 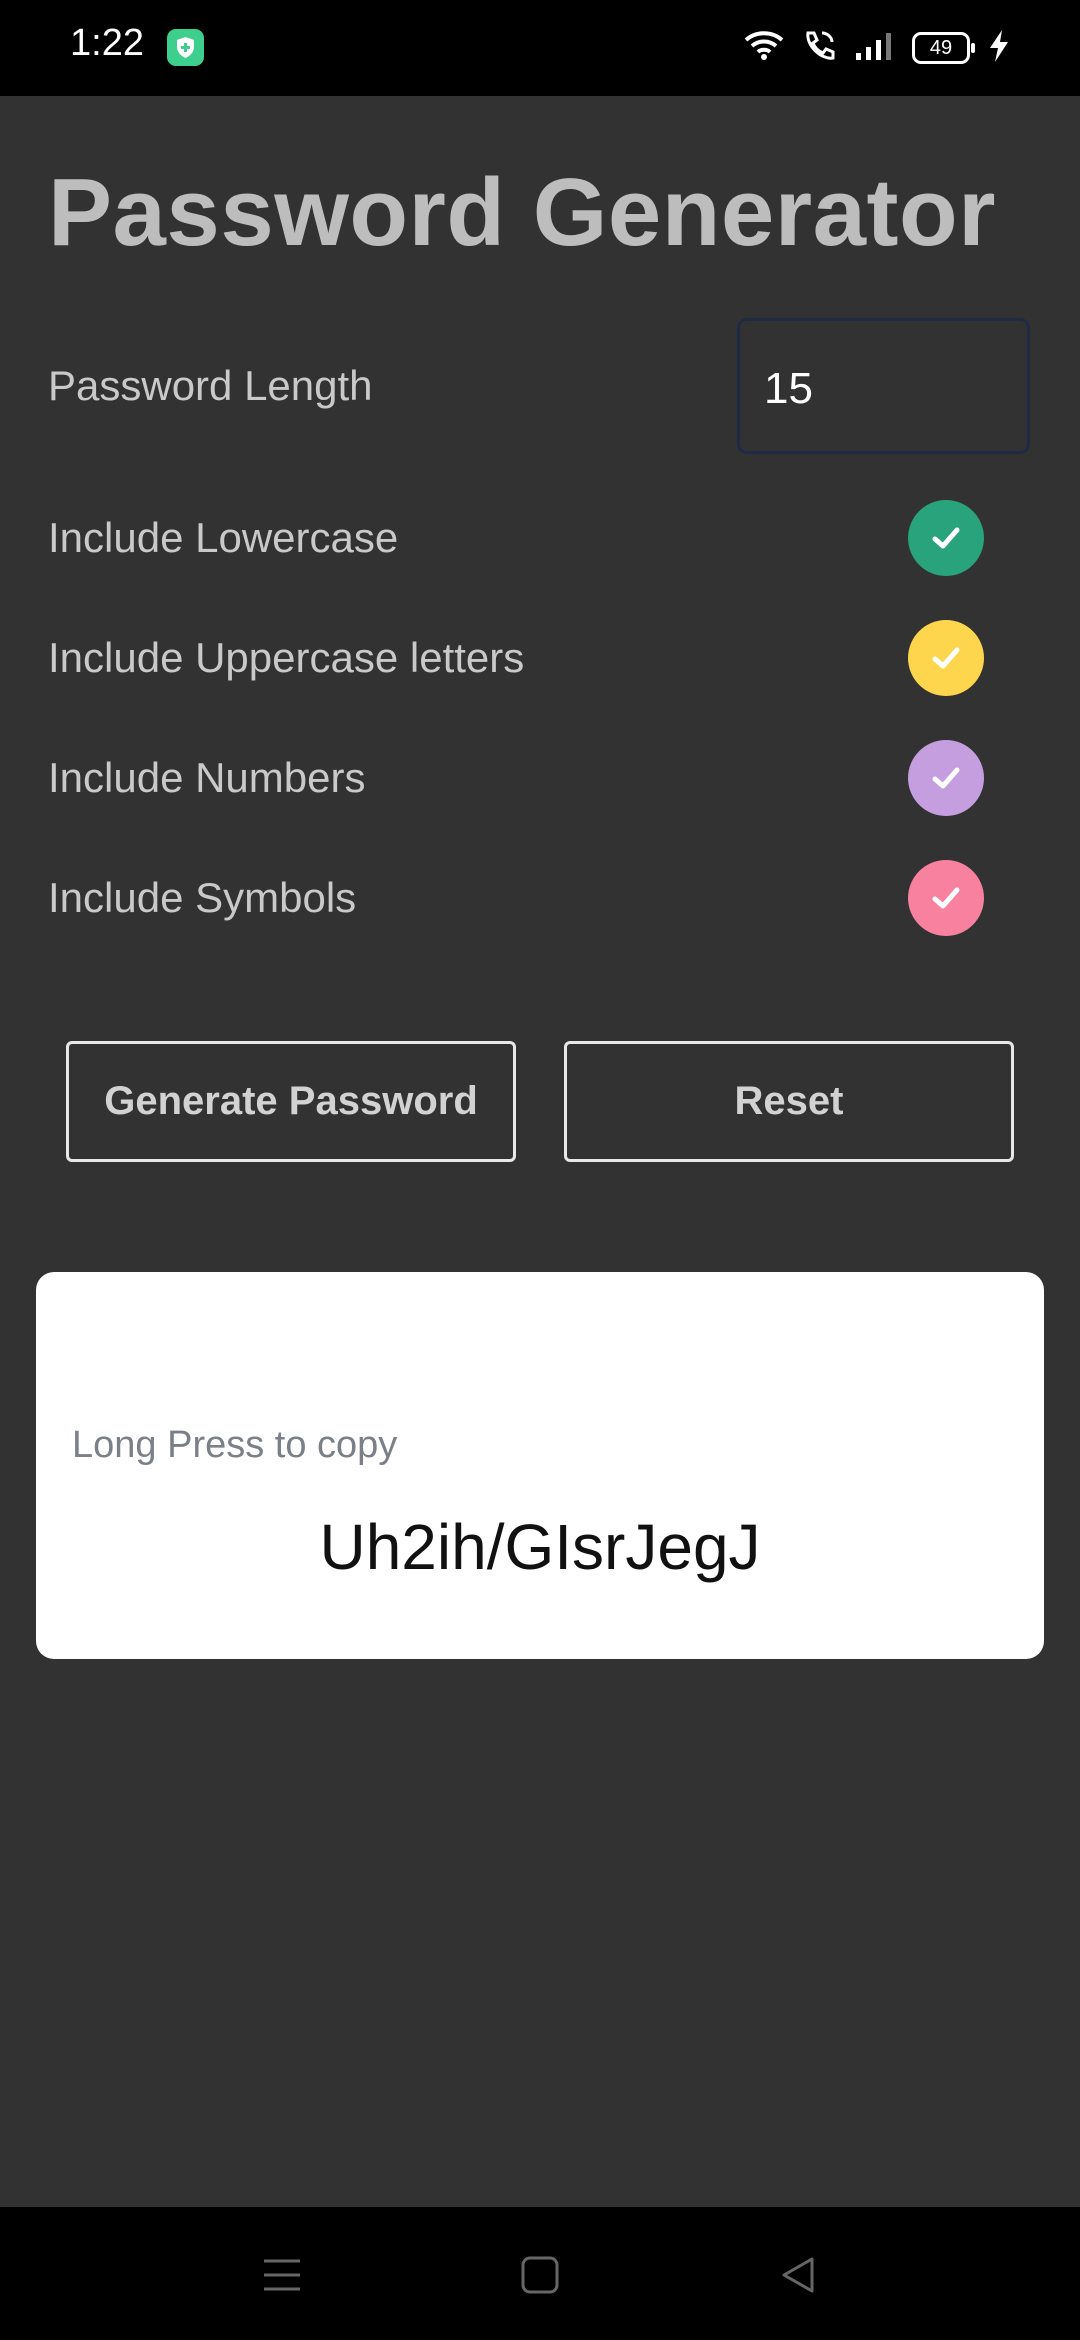 What do you see at coordinates (764, 48) in the screenshot?
I see `wifi-icon` at bounding box center [764, 48].